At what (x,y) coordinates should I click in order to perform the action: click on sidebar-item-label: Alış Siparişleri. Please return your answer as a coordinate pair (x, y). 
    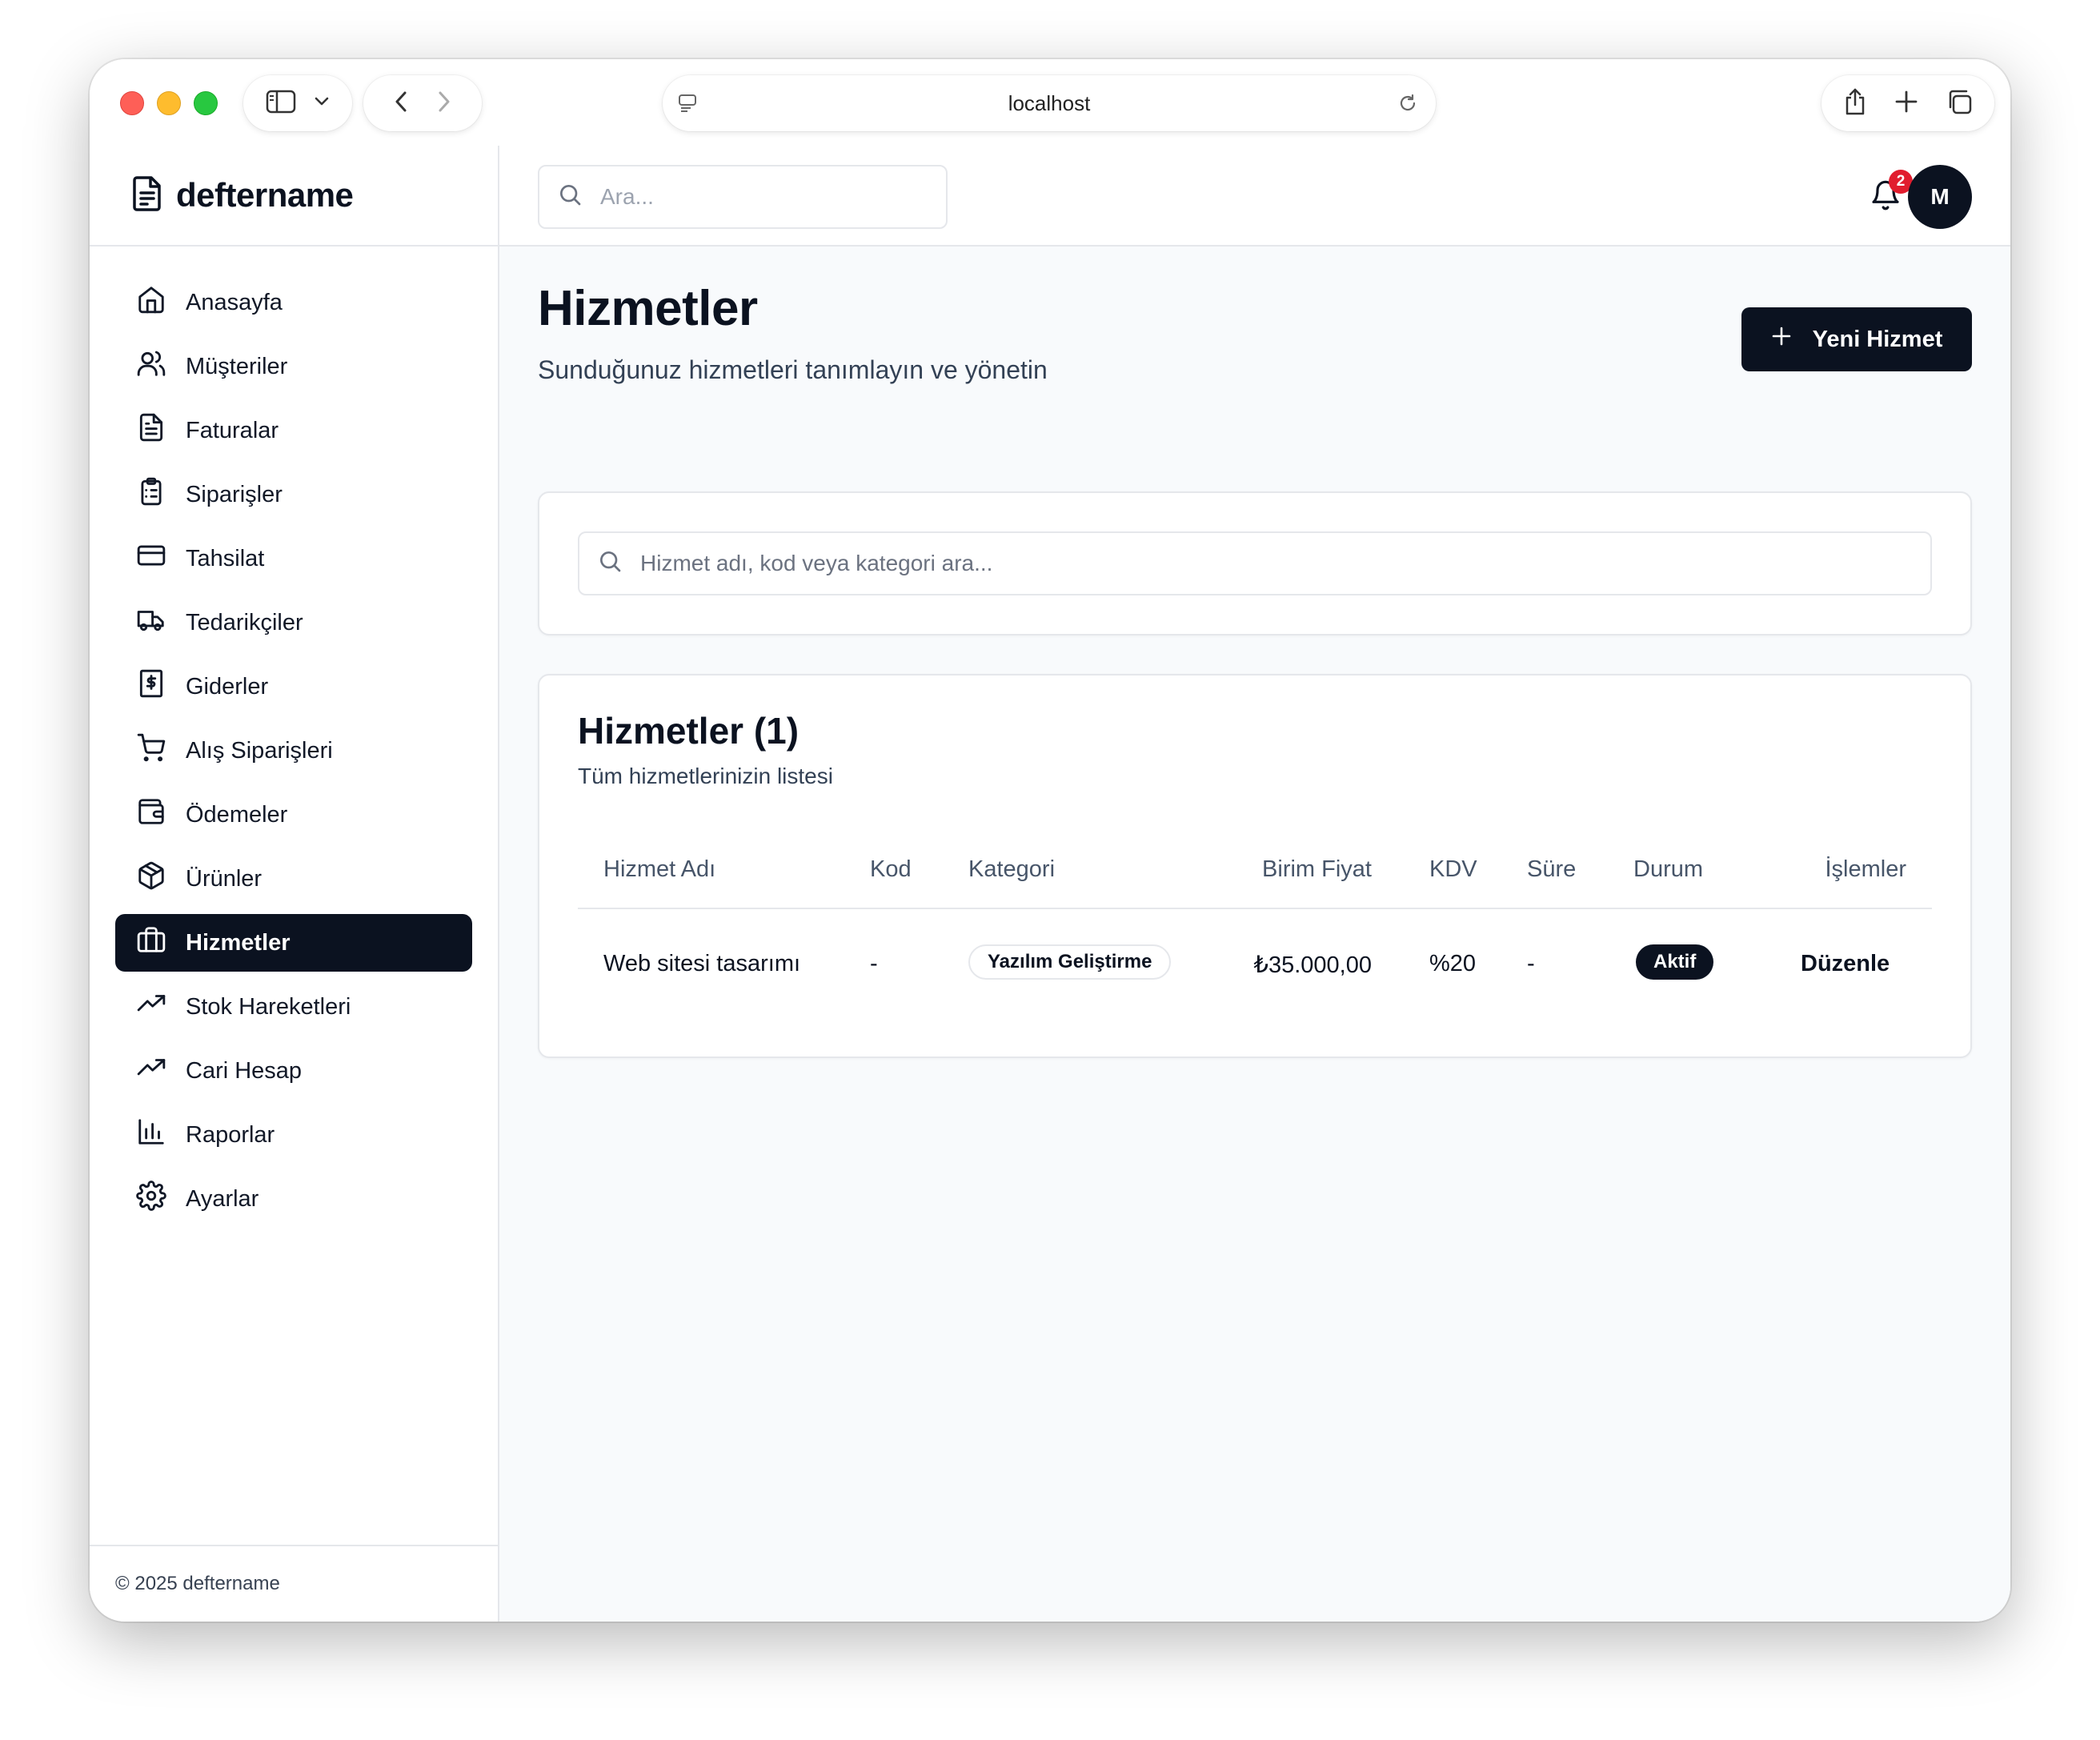
    Looking at the image, I should click on (259, 750).